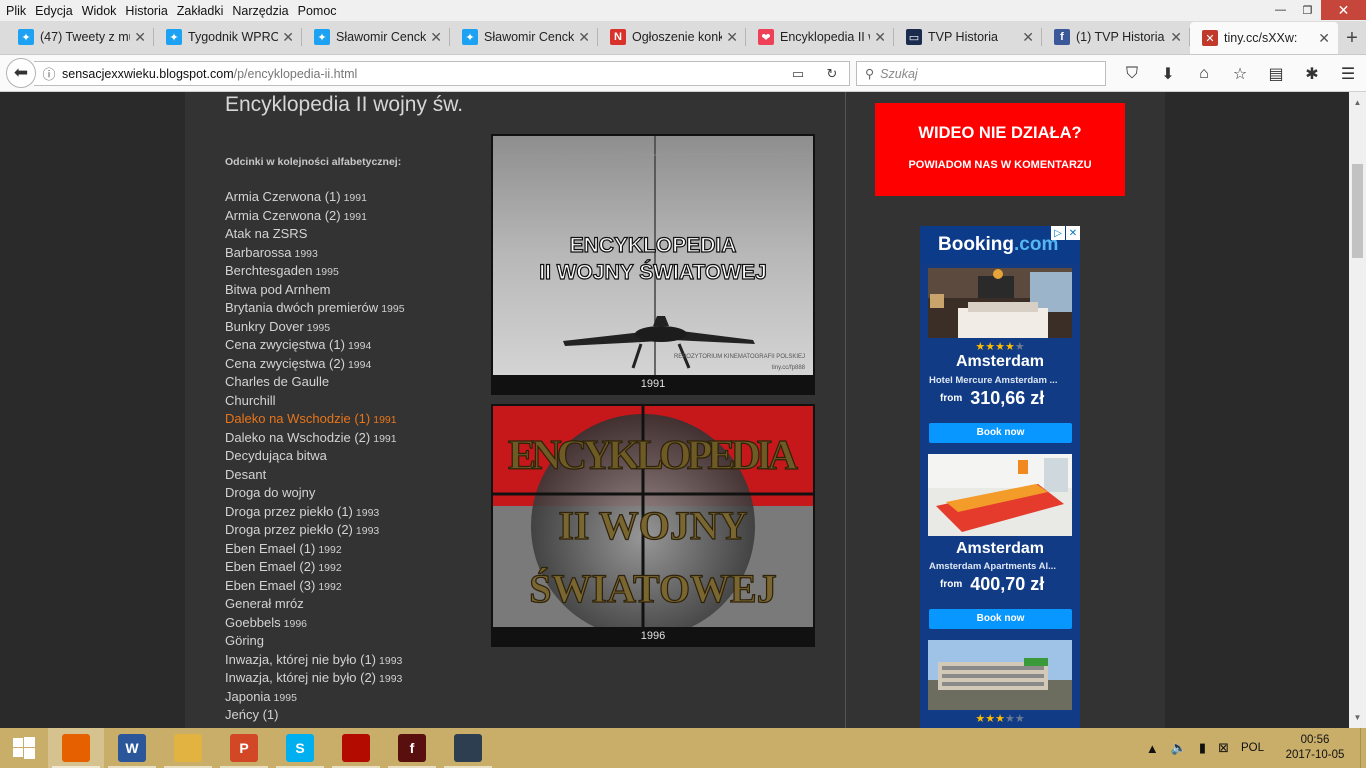 The height and width of the screenshot is (768, 1366). What do you see at coordinates (203, 11) in the screenshot?
I see `menu-item: Zakładki` at bounding box center [203, 11].